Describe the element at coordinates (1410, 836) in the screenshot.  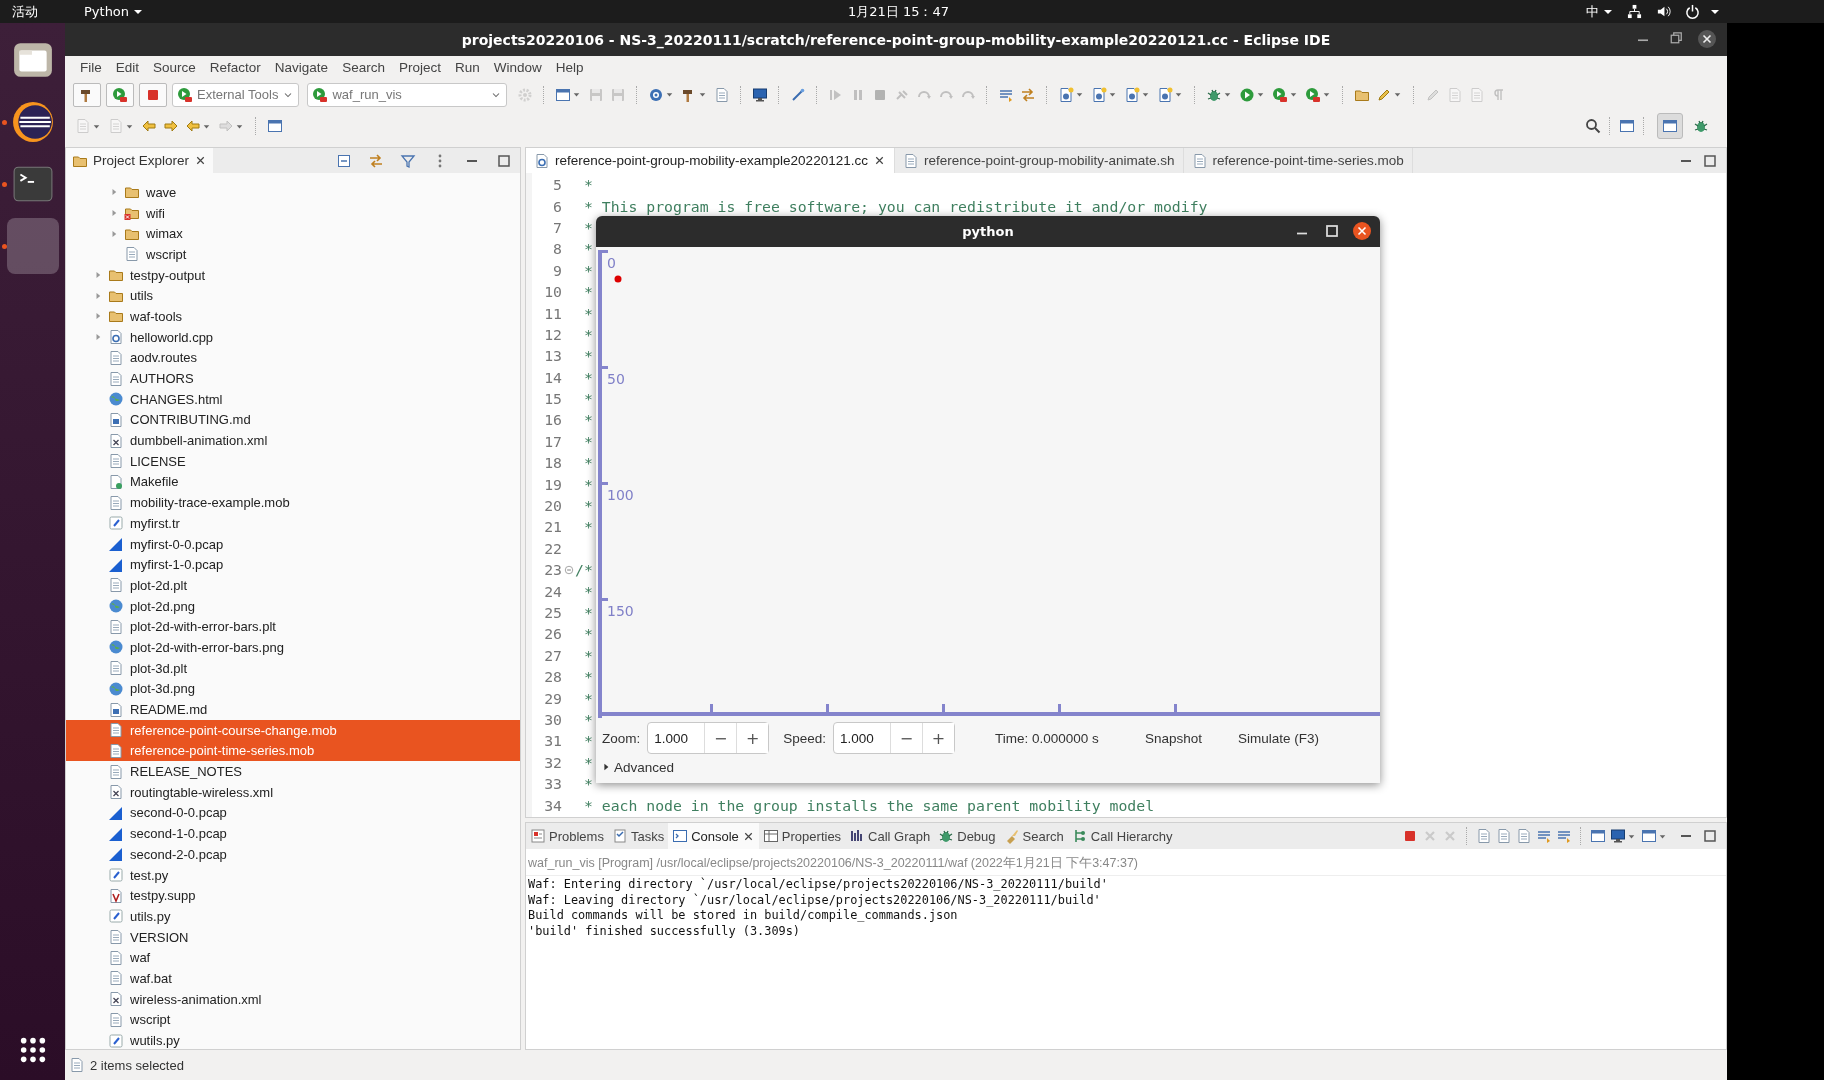
I see `stop-icon` at that location.